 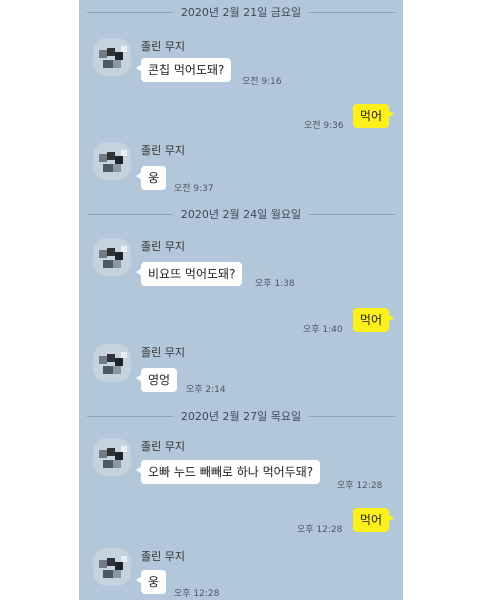 I want to click on message-time: 오후 1:38, so click(x=275, y=284).